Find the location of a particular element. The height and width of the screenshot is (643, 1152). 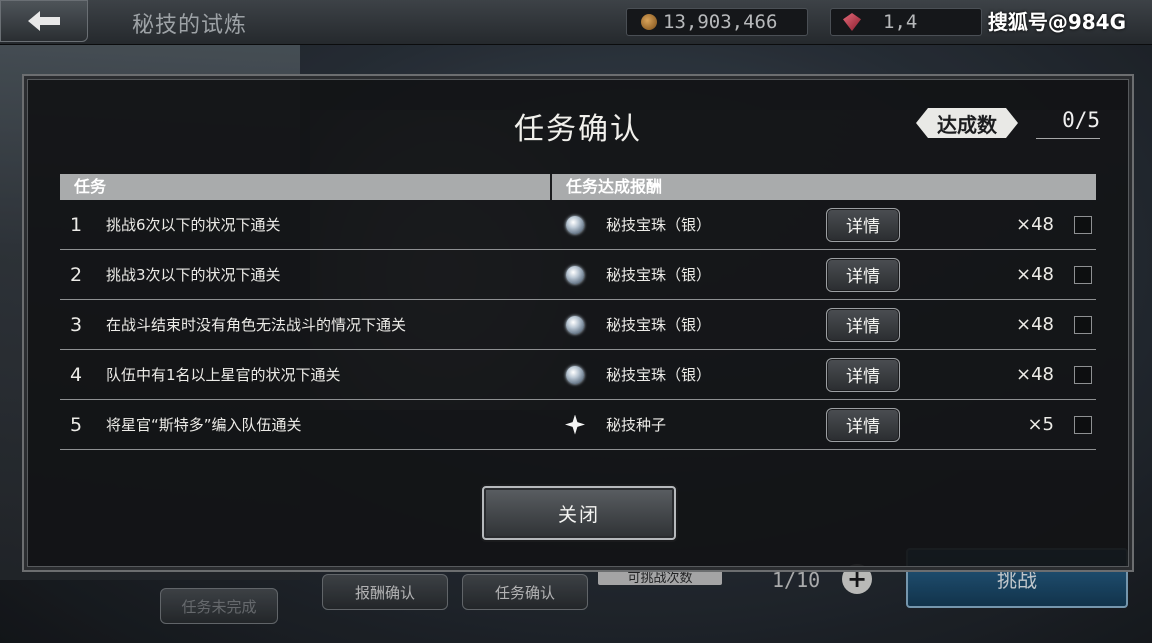

reward-name: 秘技种子 is located at coordinates (636, 425).